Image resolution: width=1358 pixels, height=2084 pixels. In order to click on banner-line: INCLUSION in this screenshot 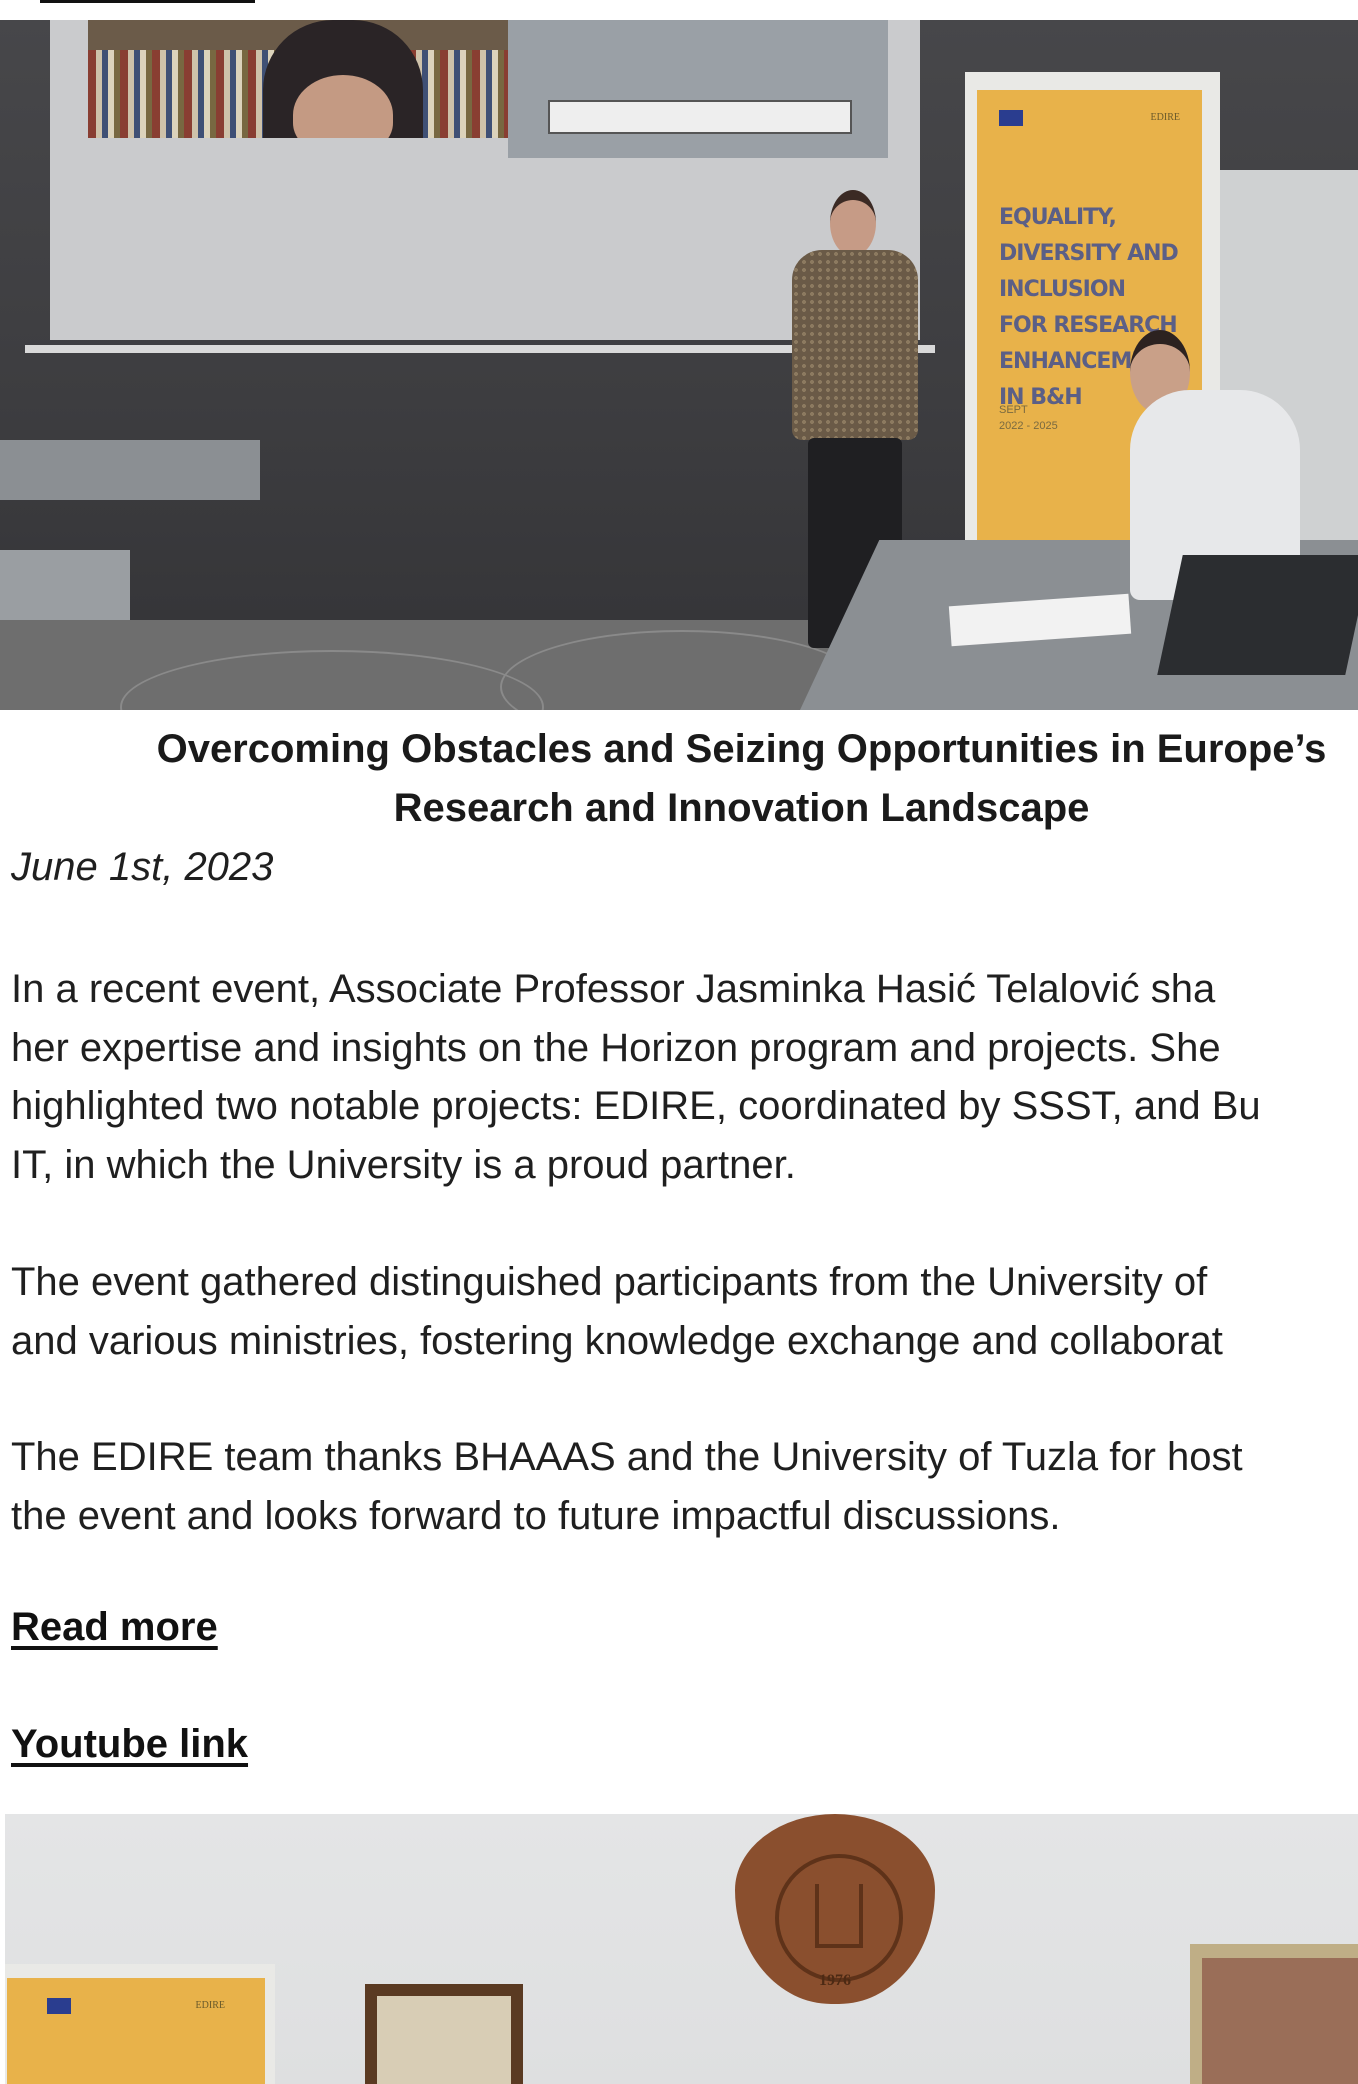, I will do `click(1062, 289)`.